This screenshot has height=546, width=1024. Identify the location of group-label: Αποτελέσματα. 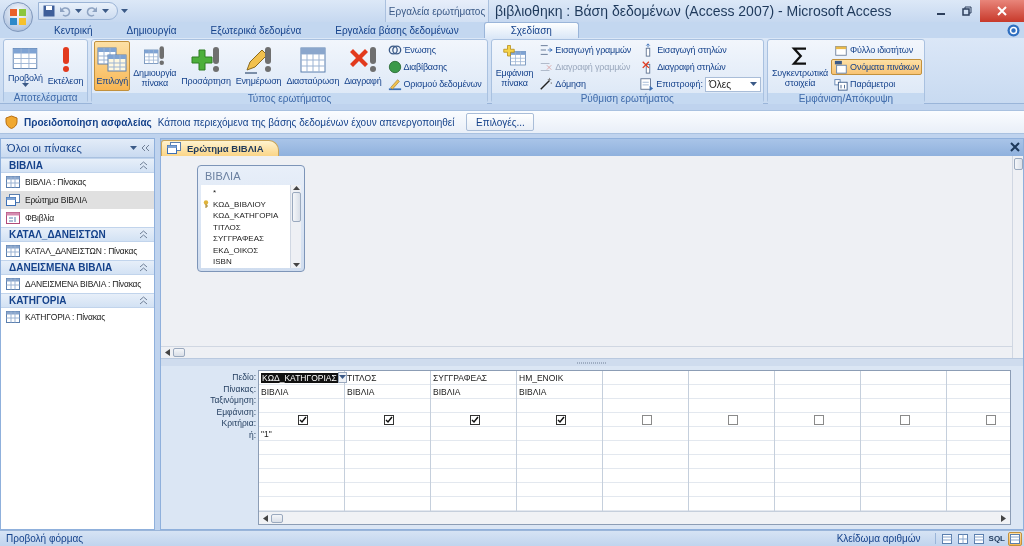
(46, 97).